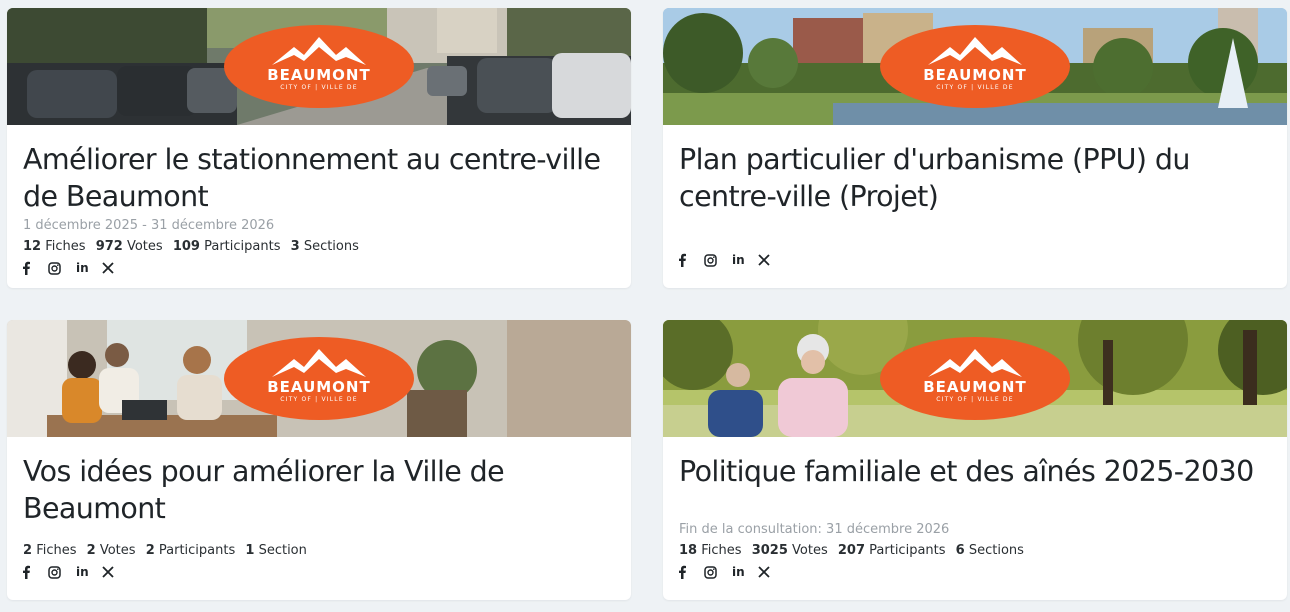  I want to click on stat-participants-value: 2, so click(150, 550).